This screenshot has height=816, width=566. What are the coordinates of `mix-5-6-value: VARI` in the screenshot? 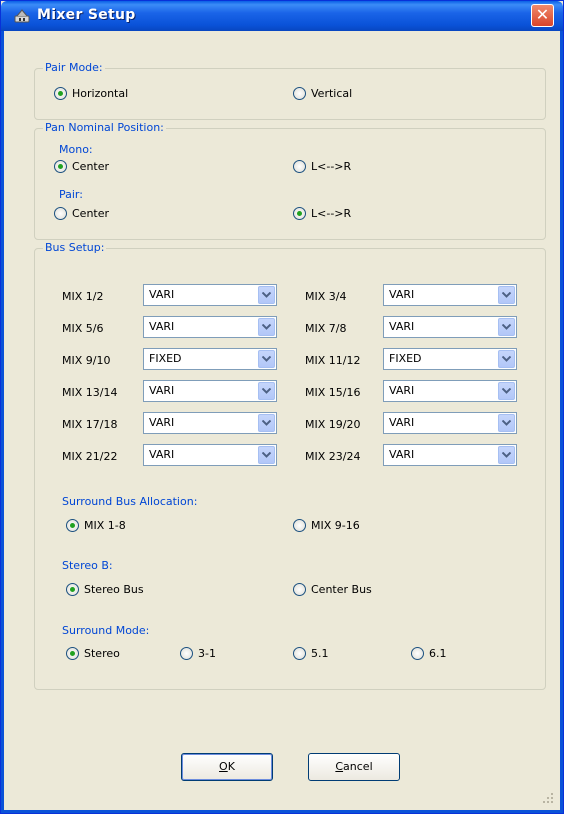 It's located at (162, 326).